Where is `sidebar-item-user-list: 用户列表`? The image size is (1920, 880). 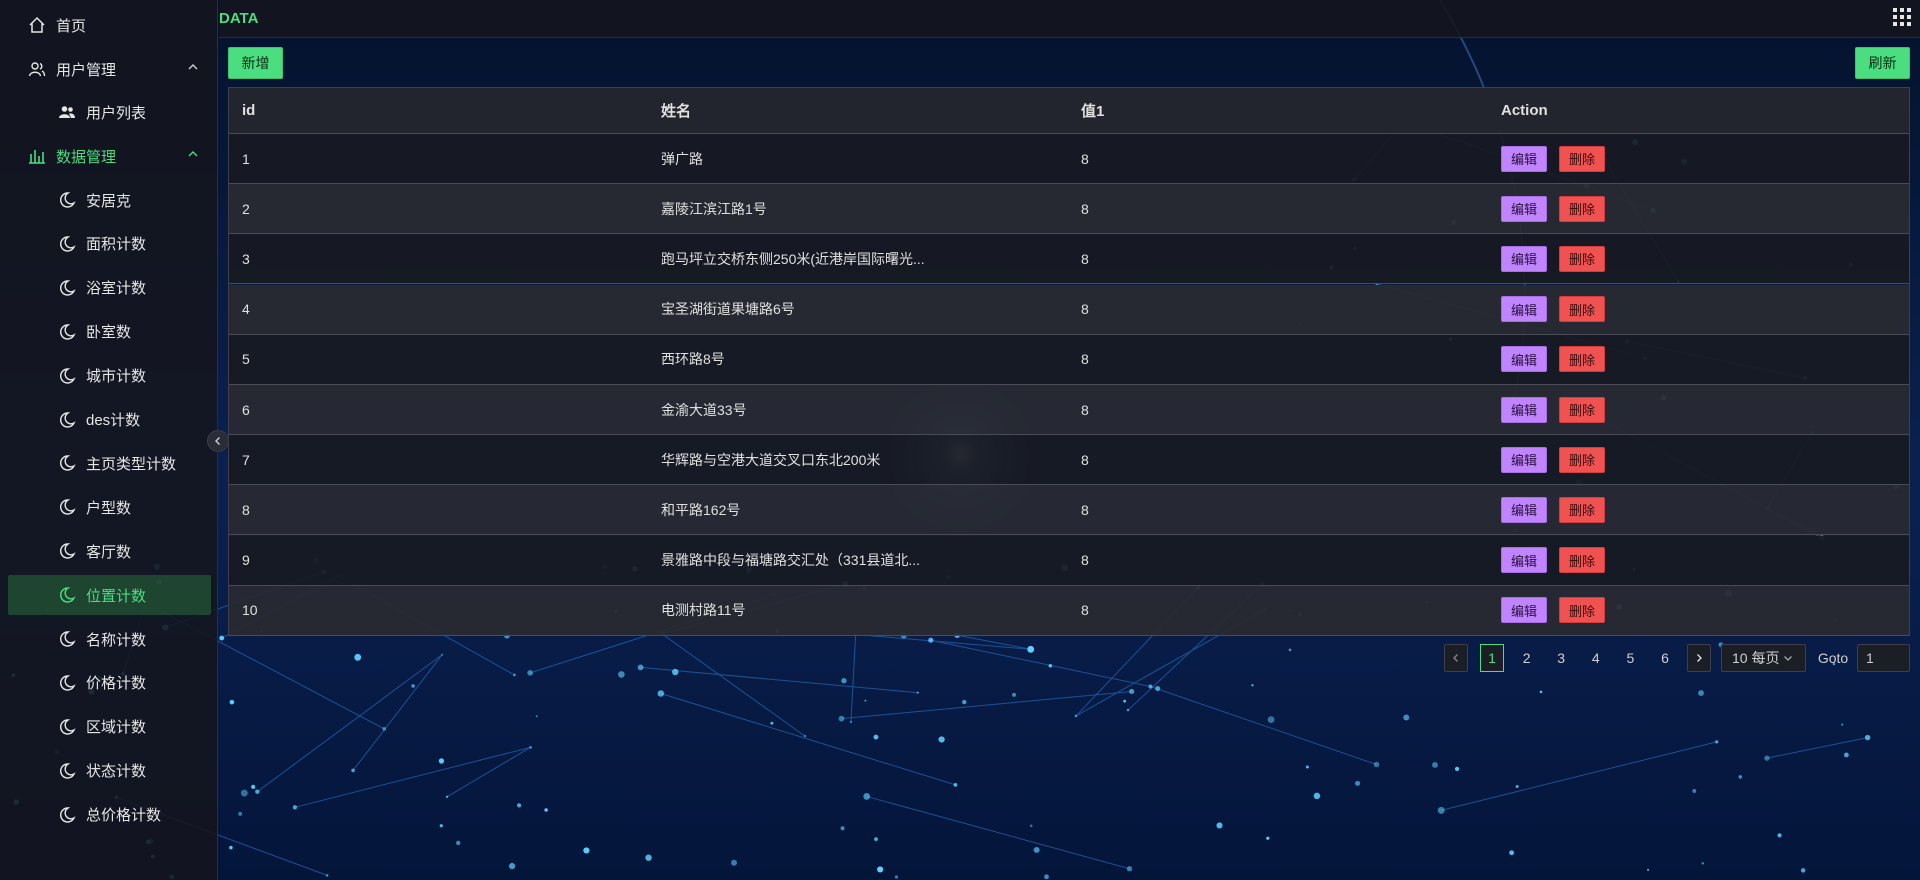 sidebar-item-user-list: 用户列表 is located at coordinates (109, 112).